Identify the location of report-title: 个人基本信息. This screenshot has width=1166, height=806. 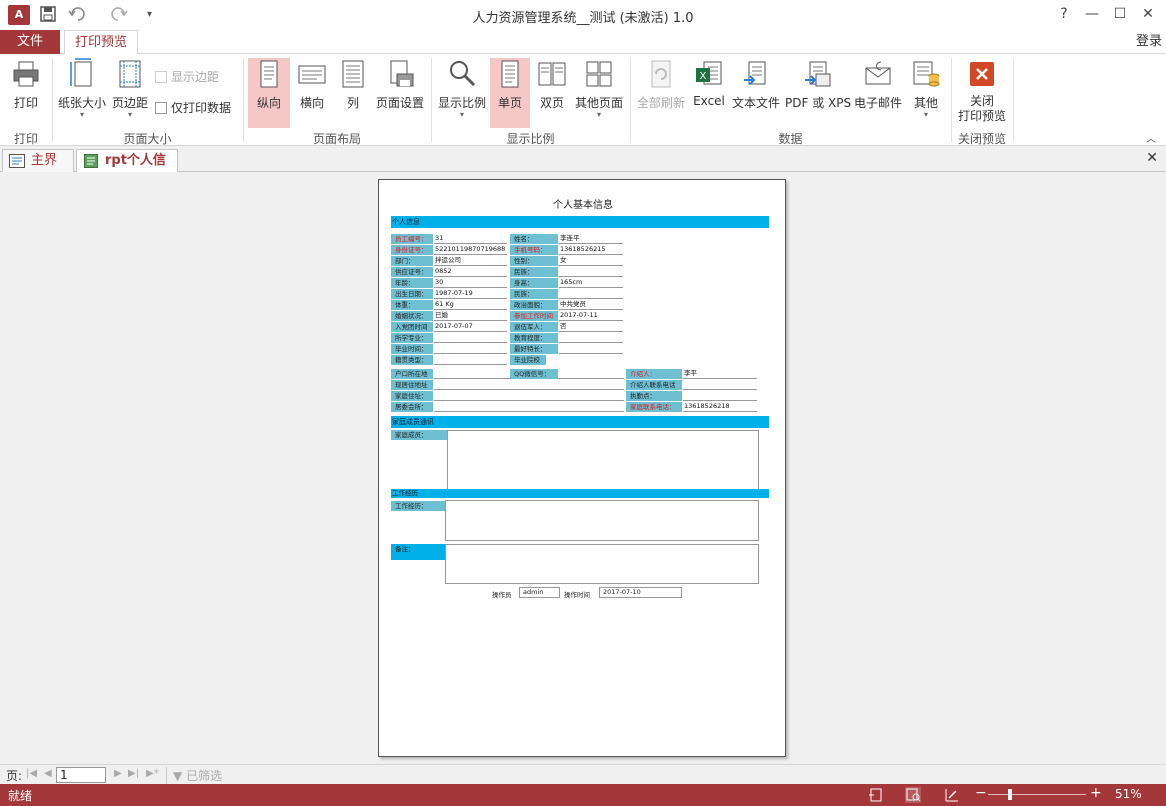
(583, 205).